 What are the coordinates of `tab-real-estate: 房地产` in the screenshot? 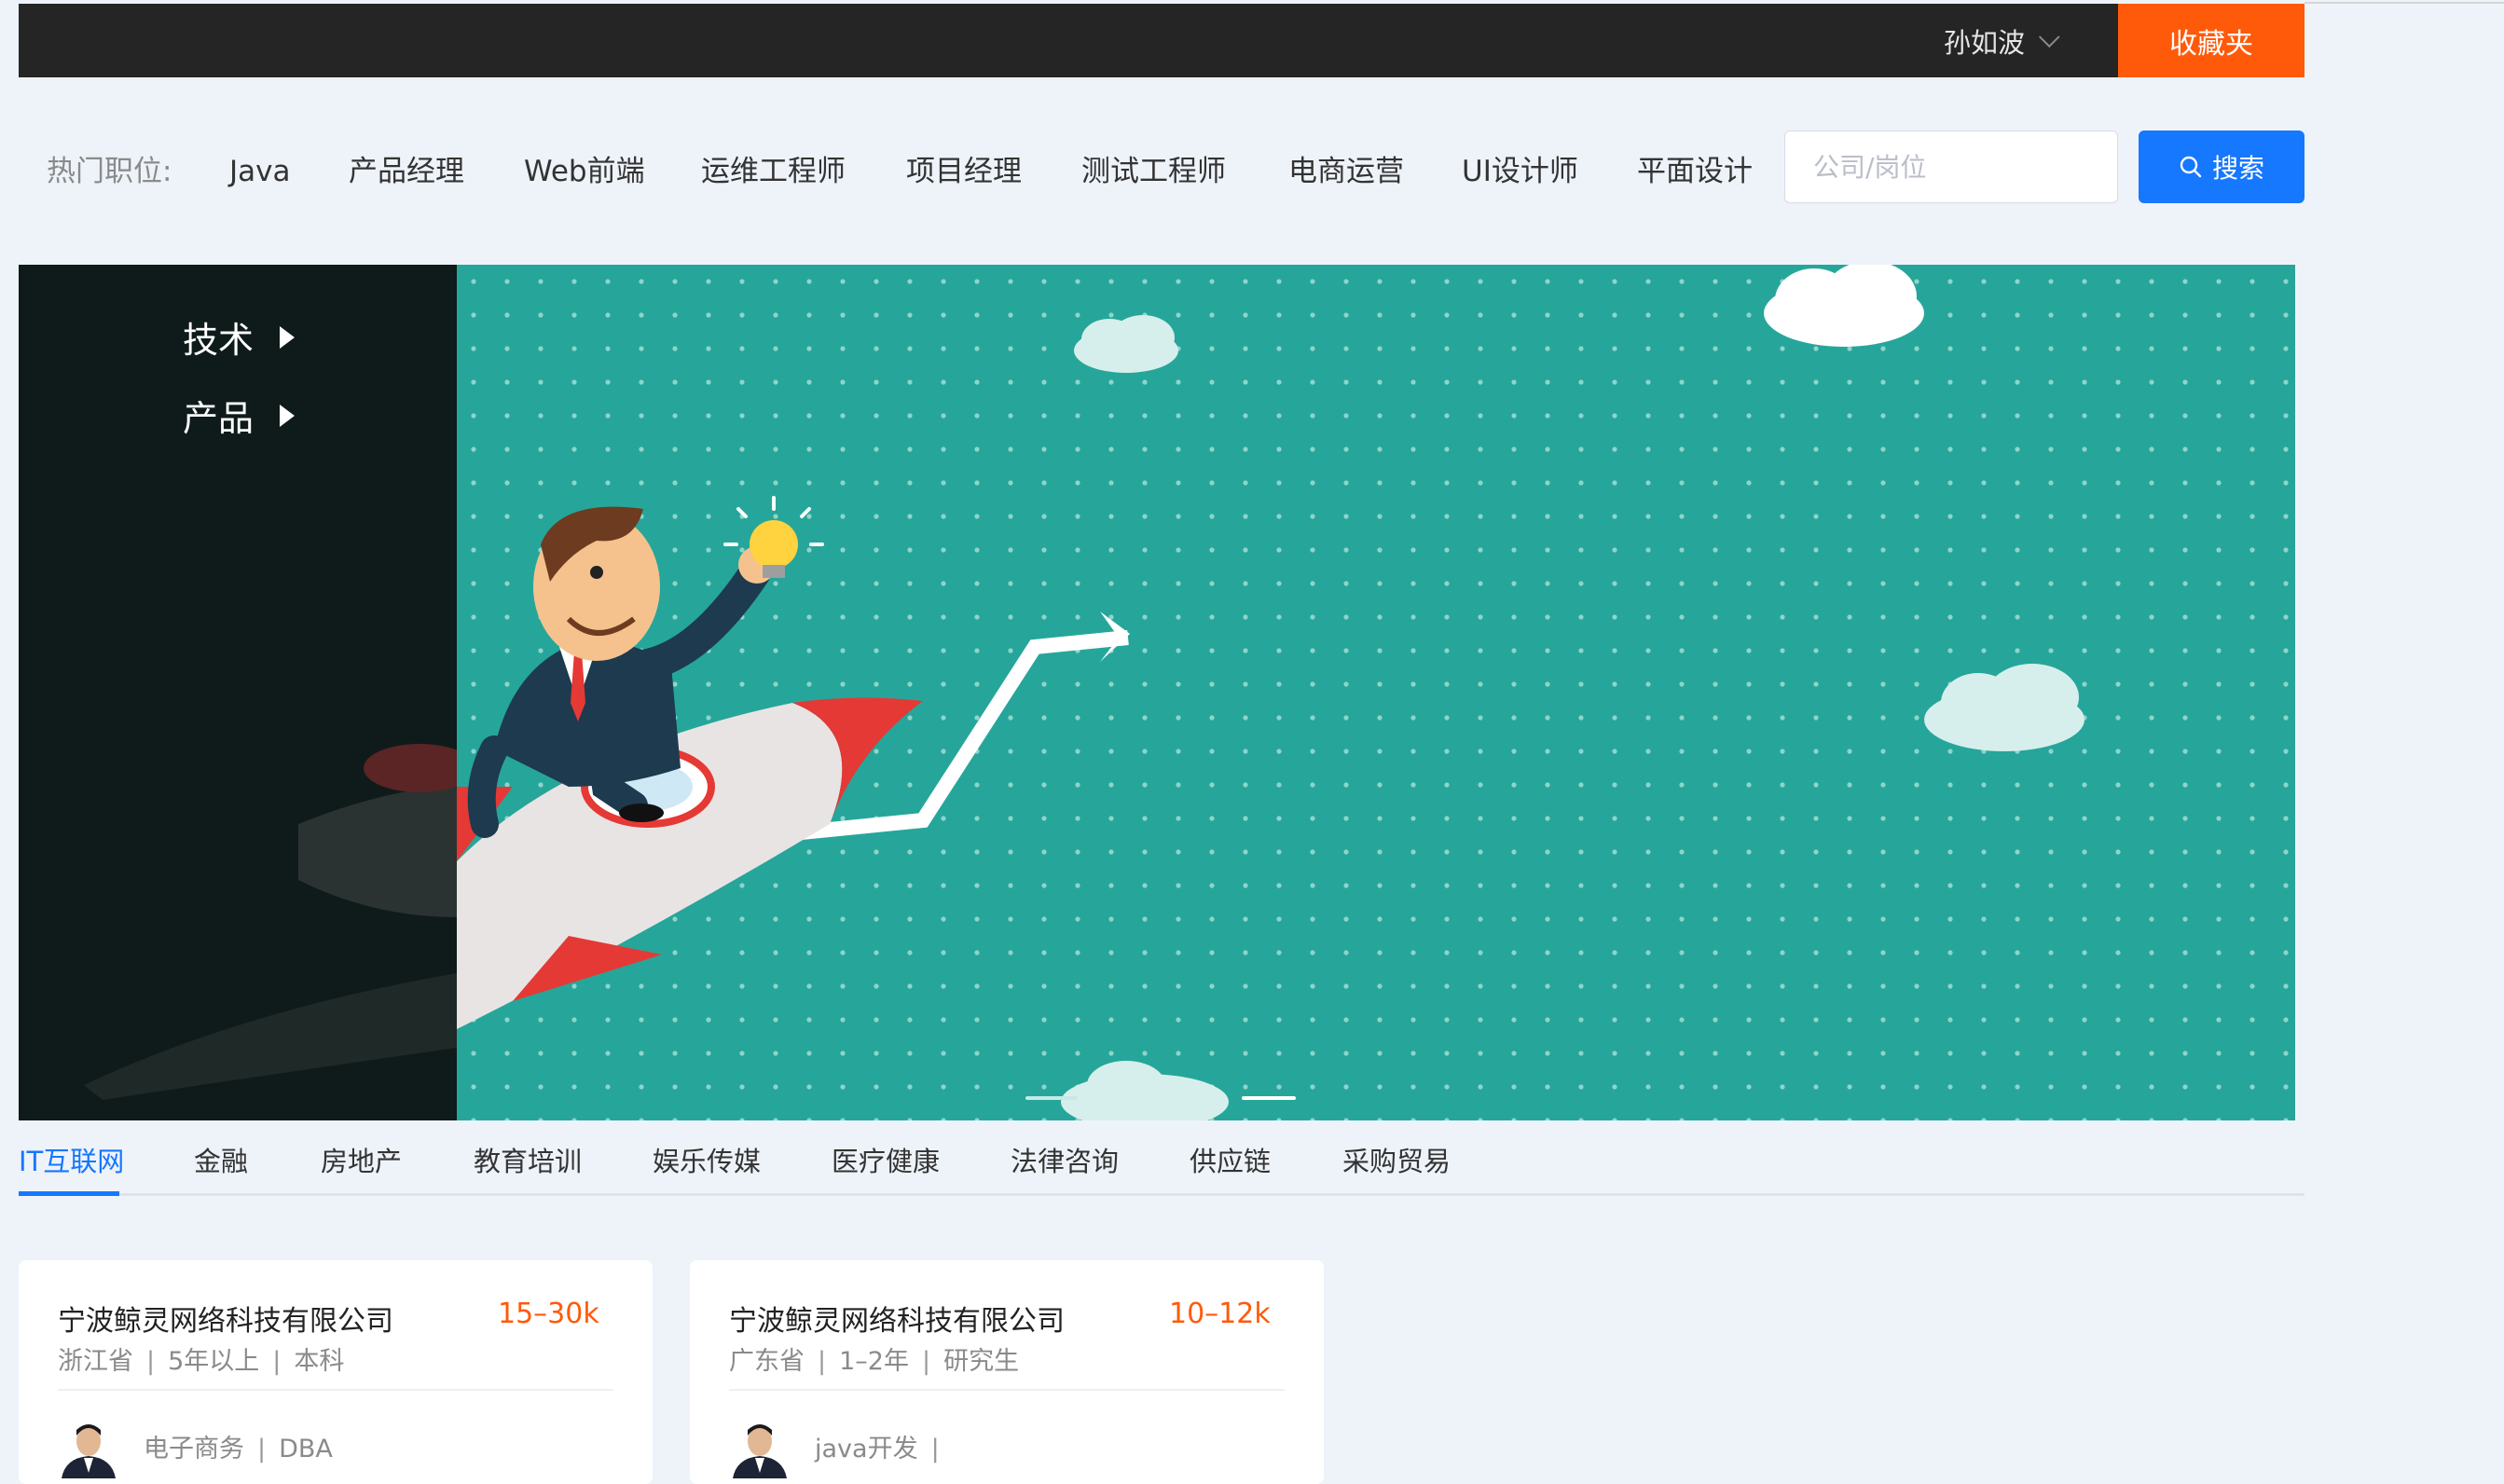 It's located at (362, 1162).